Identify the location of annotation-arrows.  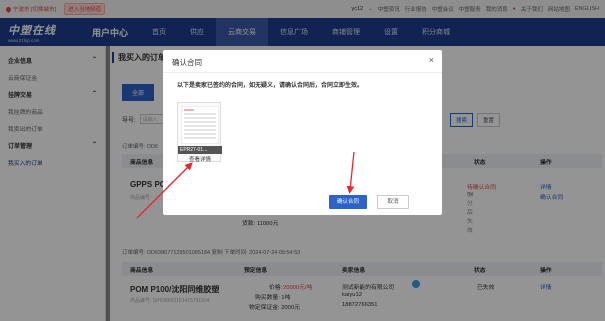
(245, 185).